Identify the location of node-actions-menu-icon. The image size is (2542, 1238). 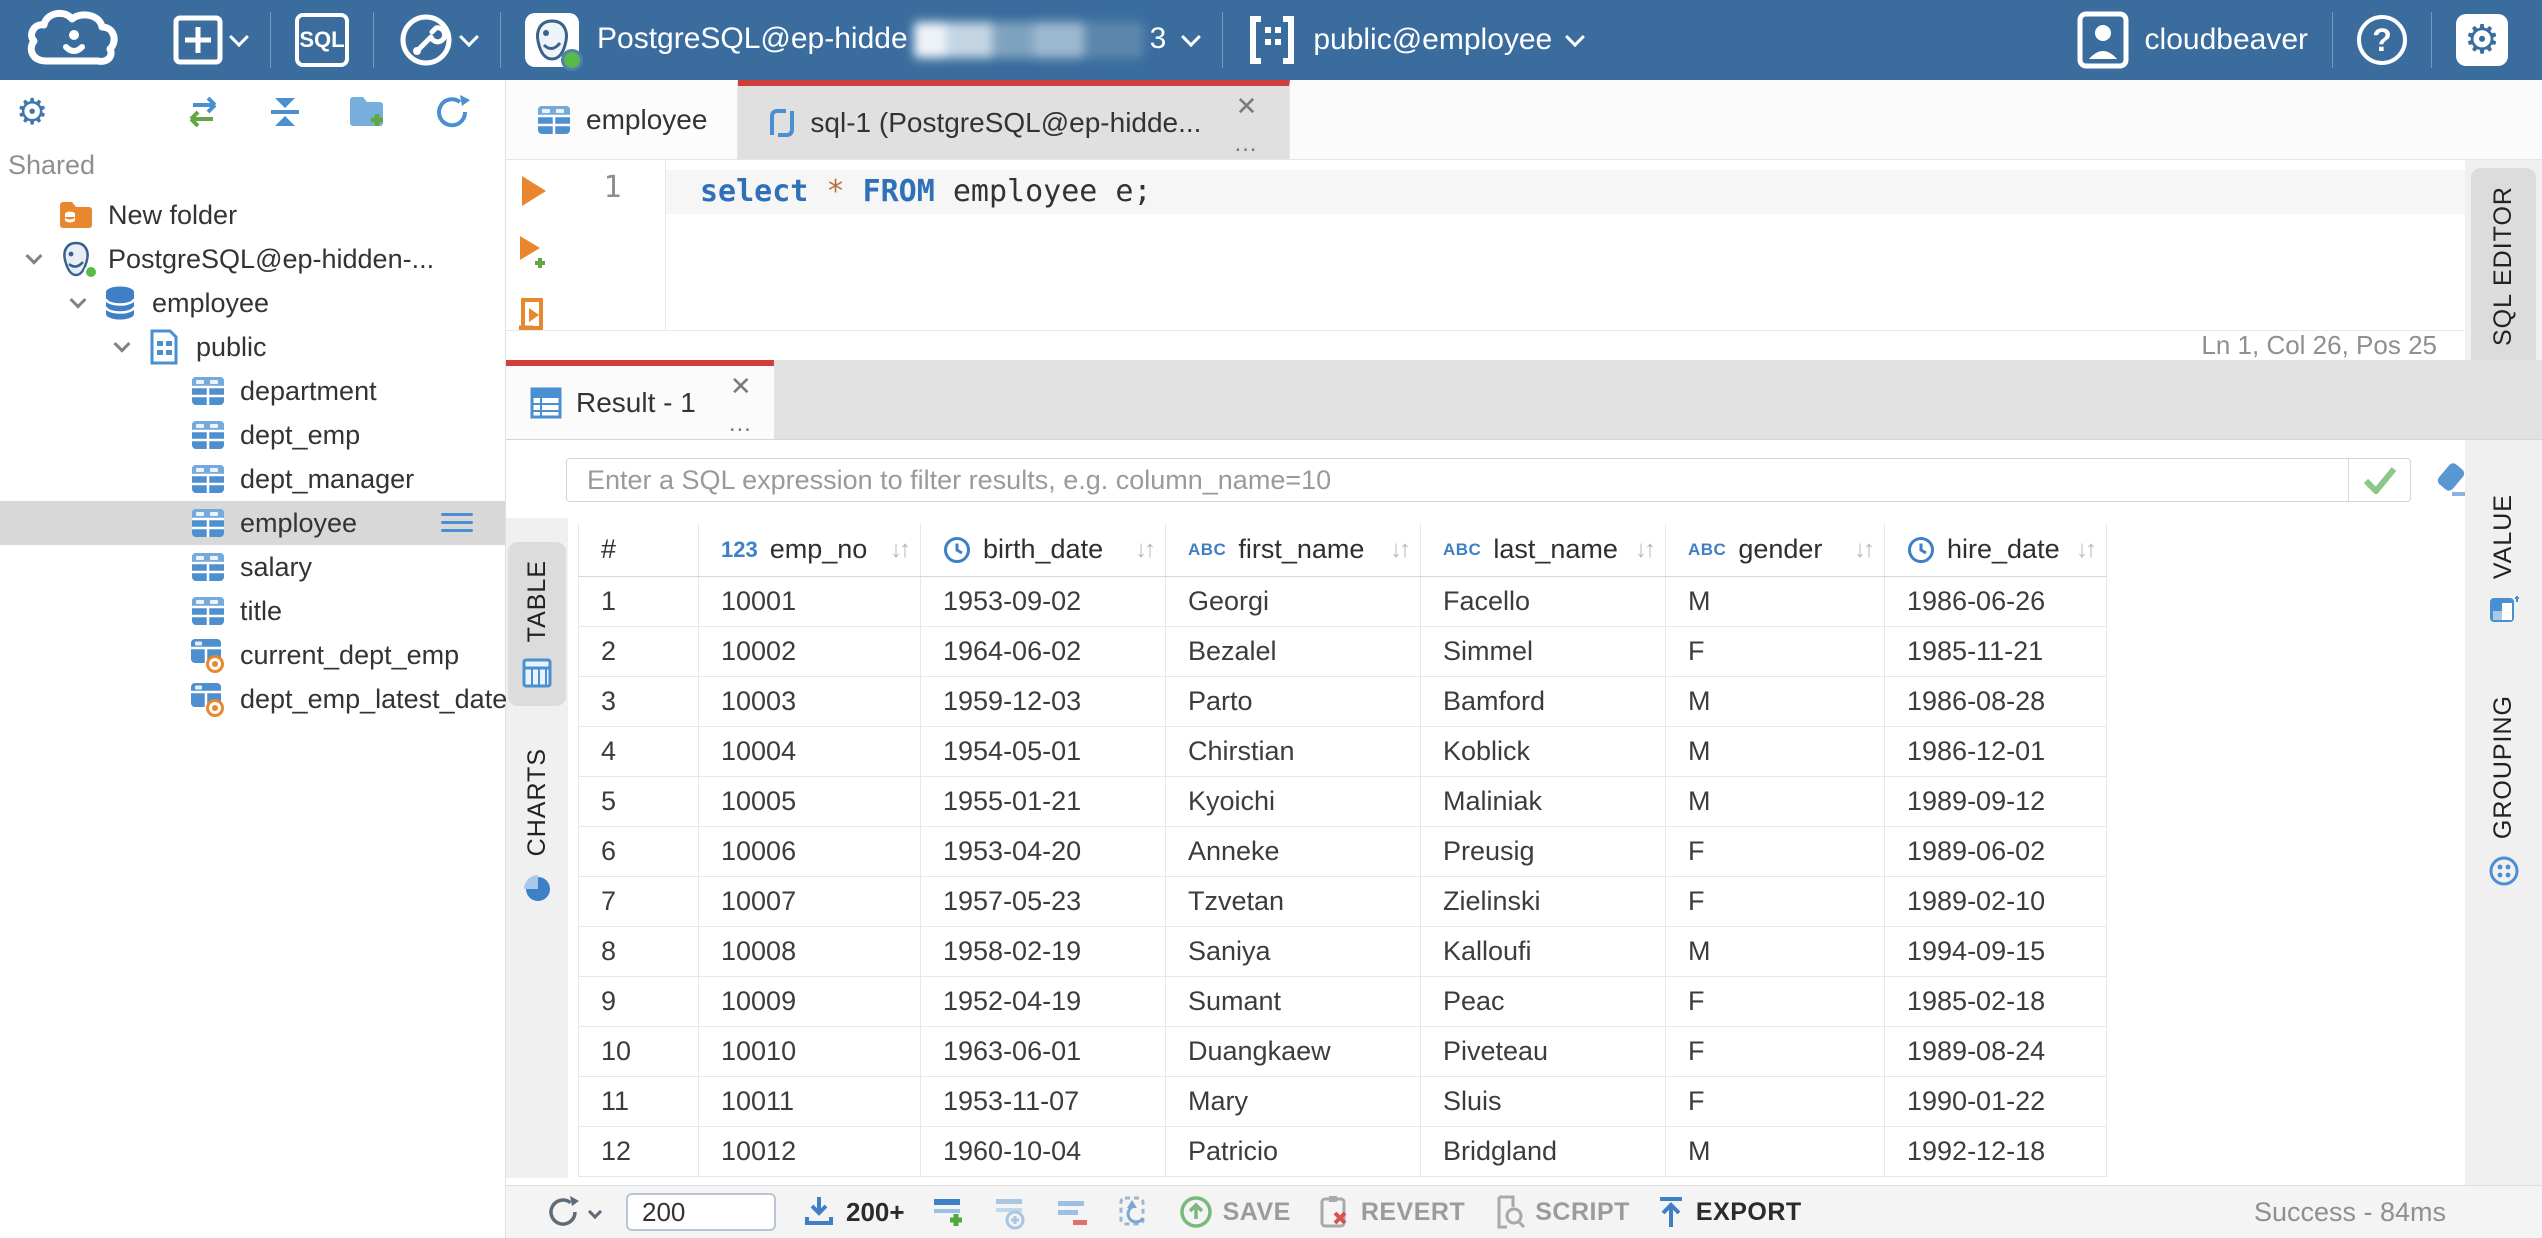
(457, 522).